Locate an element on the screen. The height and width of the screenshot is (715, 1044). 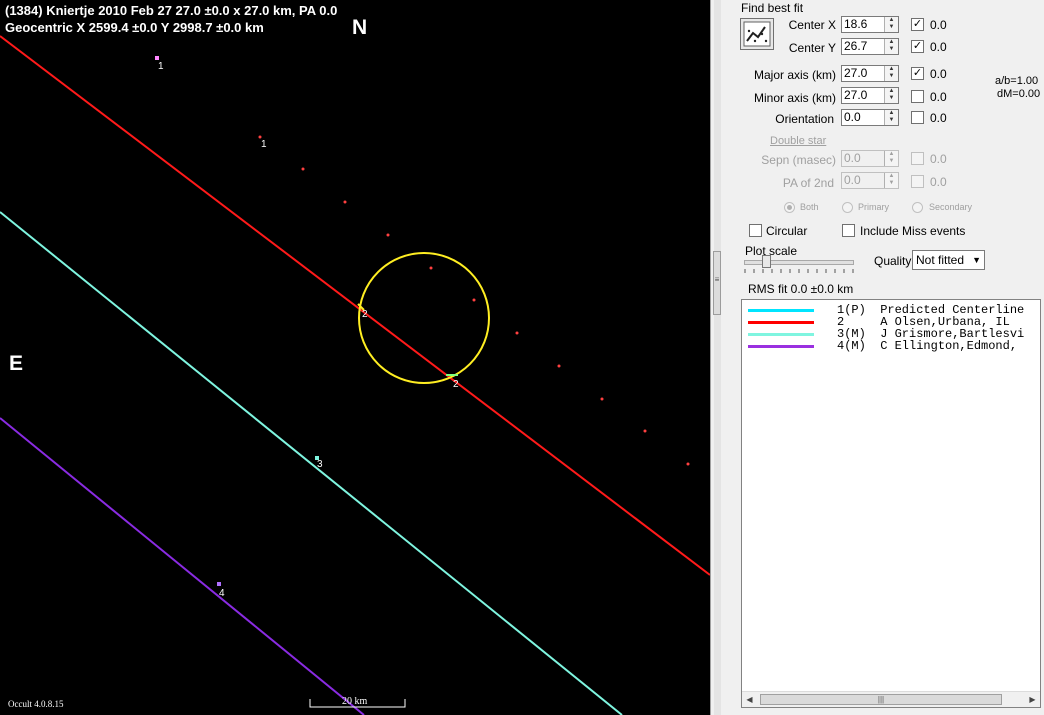
orientation-uncertainty: 0.0 is located at coordinates (938, 118).